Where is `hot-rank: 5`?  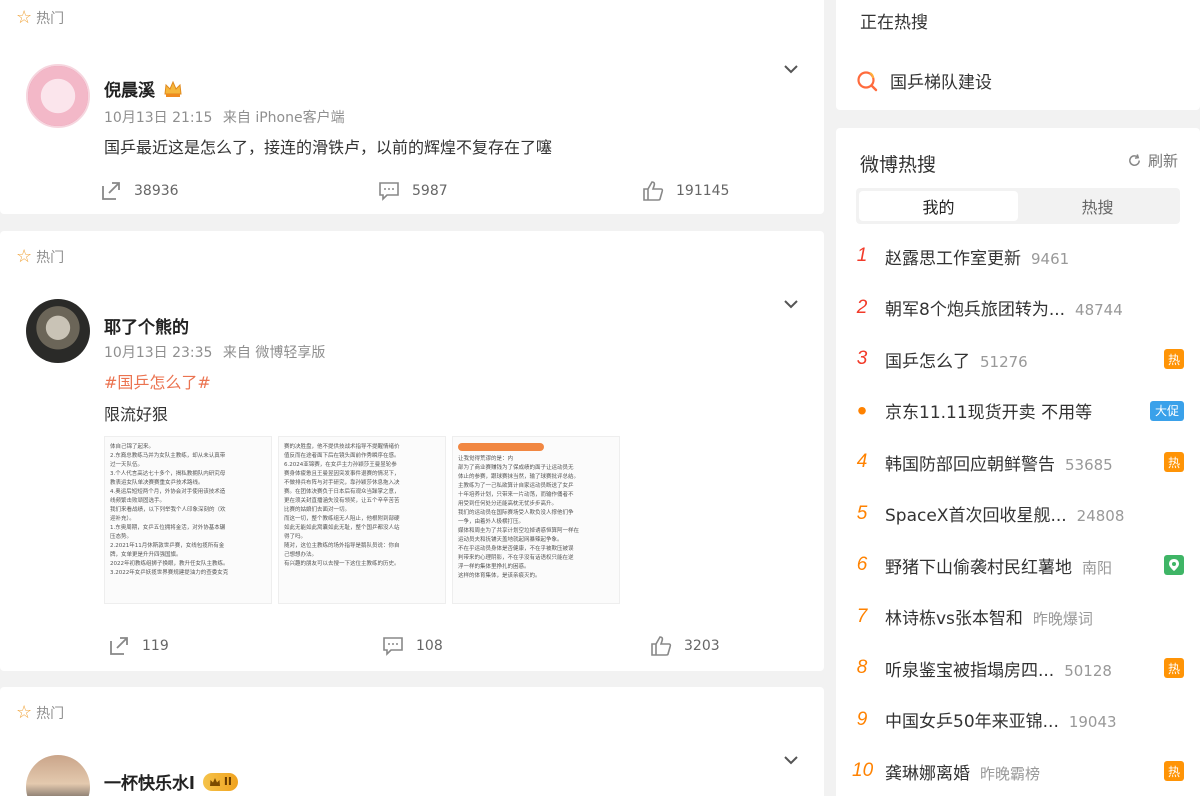
hot-rank: 5 is located at coordinates (862, 513).